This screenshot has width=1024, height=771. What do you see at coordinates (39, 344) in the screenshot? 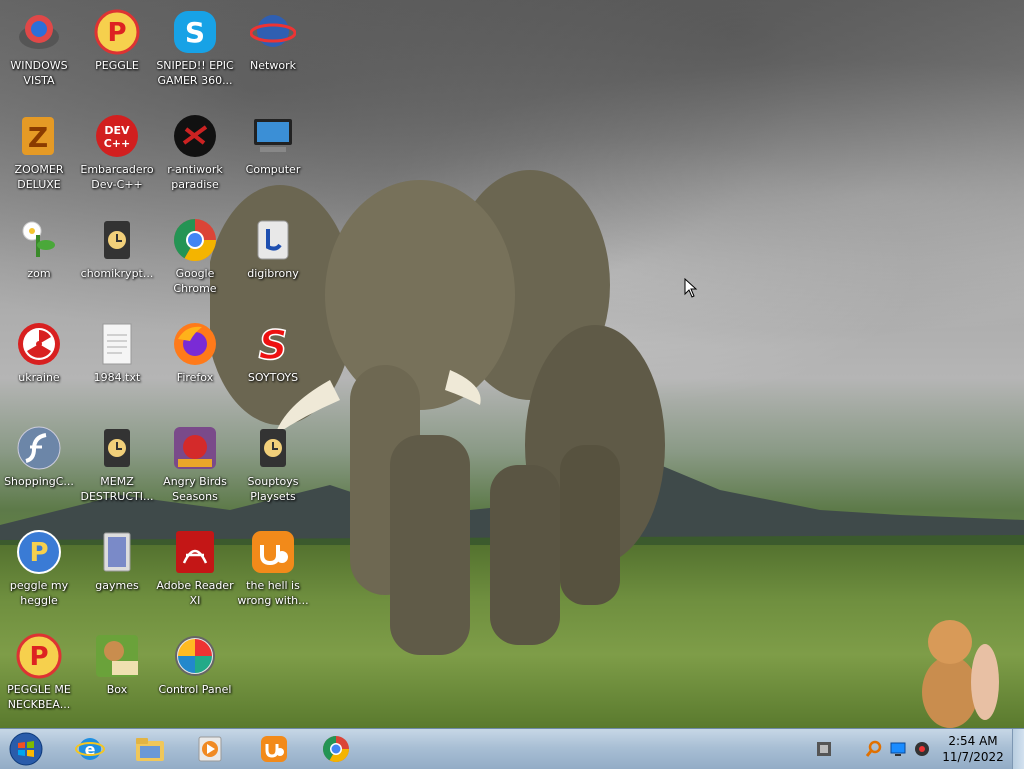
I see `radiation-icon` at bounding box center [39, 344].